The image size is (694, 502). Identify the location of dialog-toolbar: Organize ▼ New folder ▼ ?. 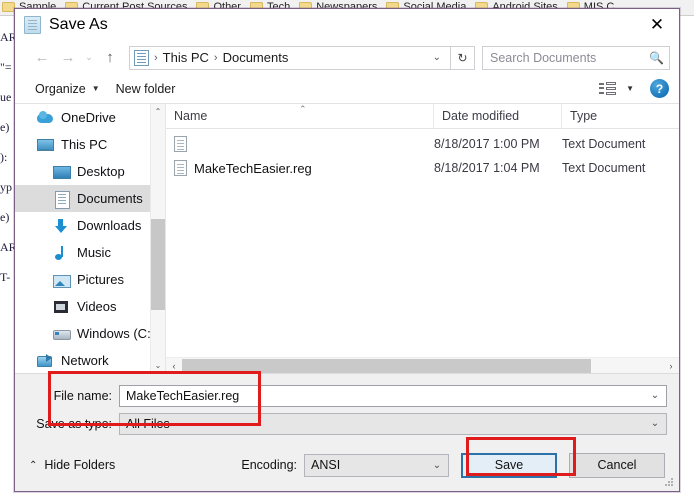
(347, 89).